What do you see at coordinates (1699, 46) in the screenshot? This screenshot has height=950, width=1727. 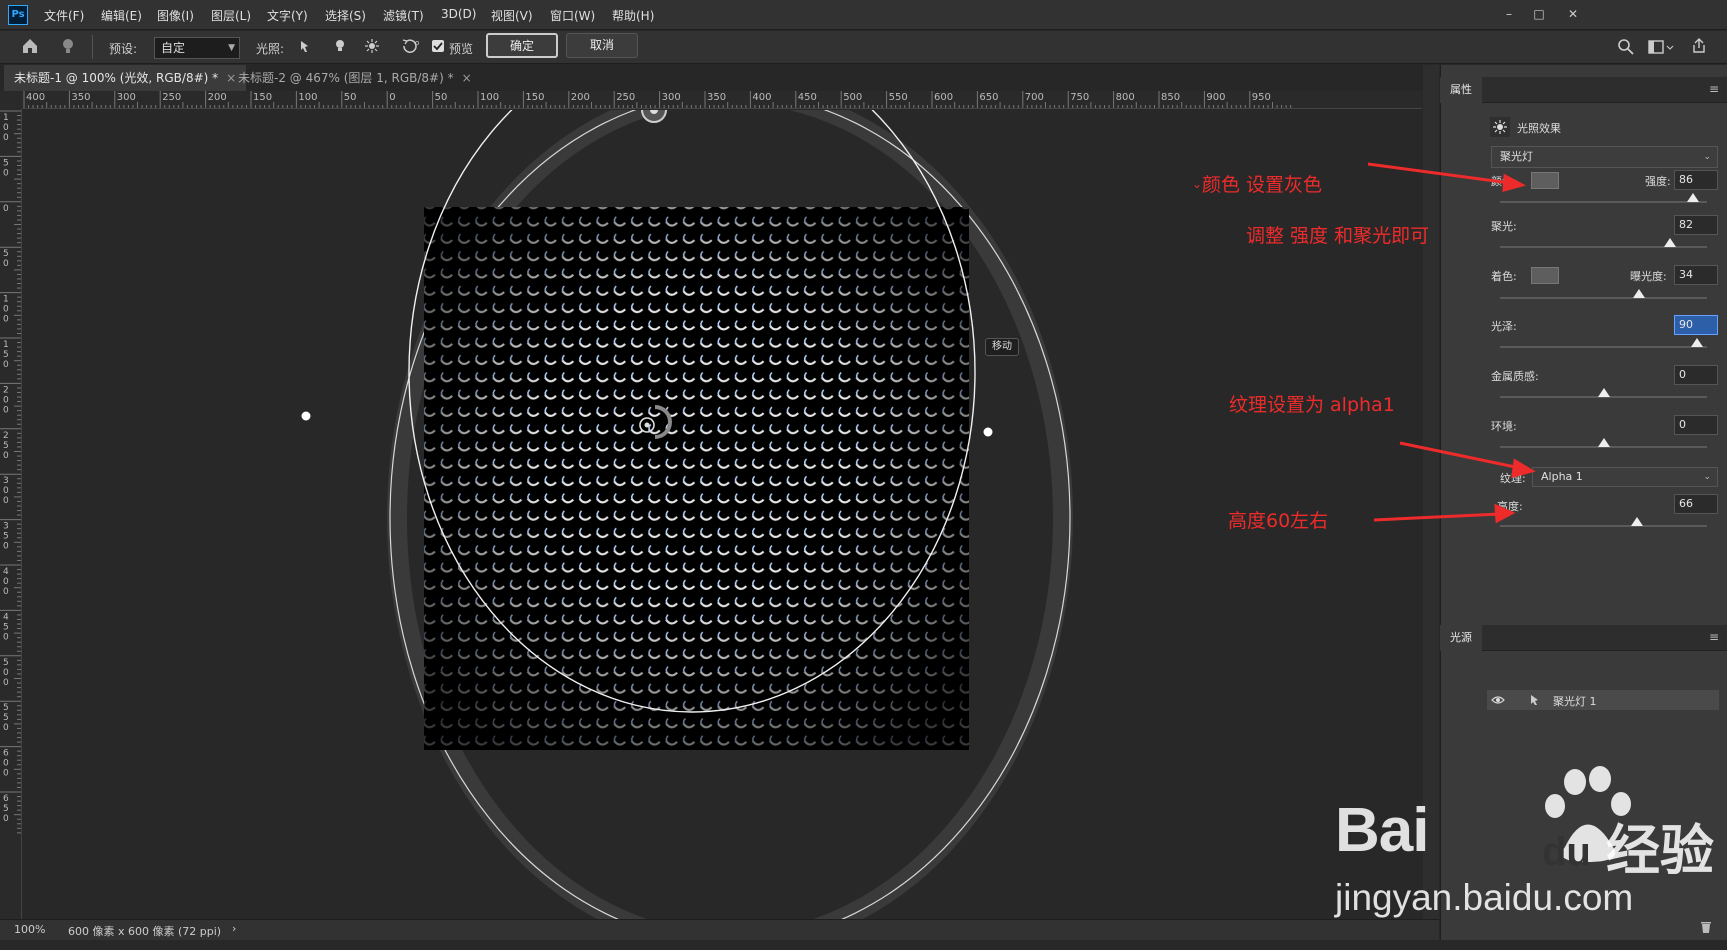 I see `share-icon` at bounding box center [1699, 46].